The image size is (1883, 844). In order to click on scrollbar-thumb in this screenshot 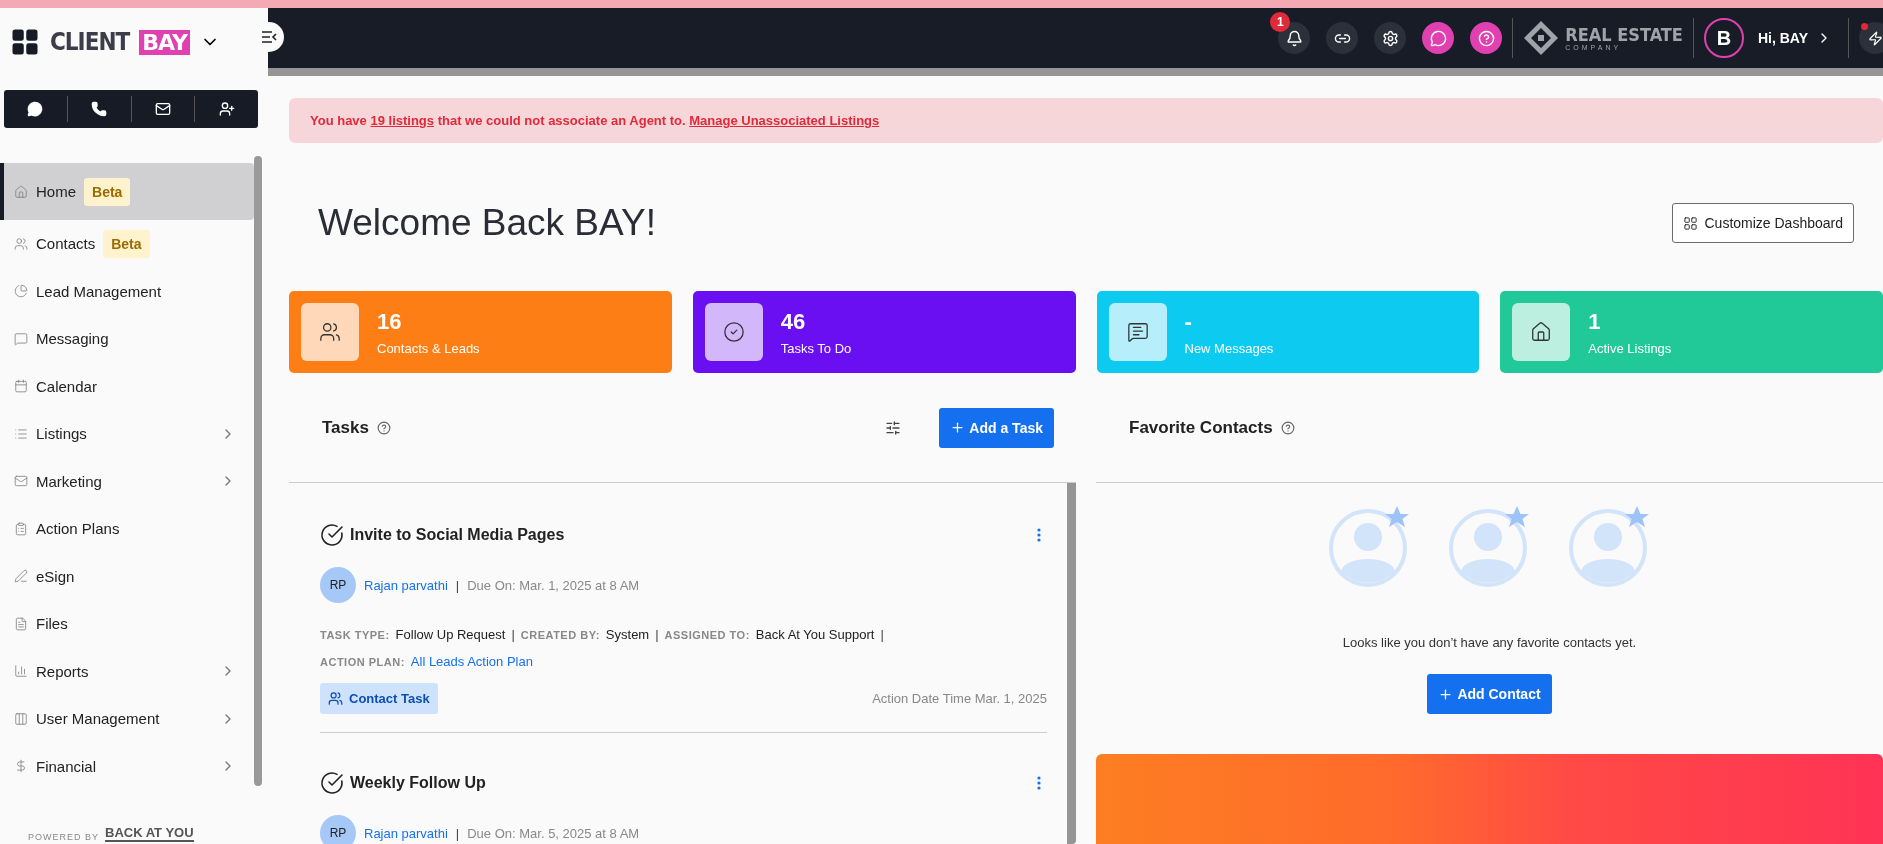, I will do `click(258, 471)`.